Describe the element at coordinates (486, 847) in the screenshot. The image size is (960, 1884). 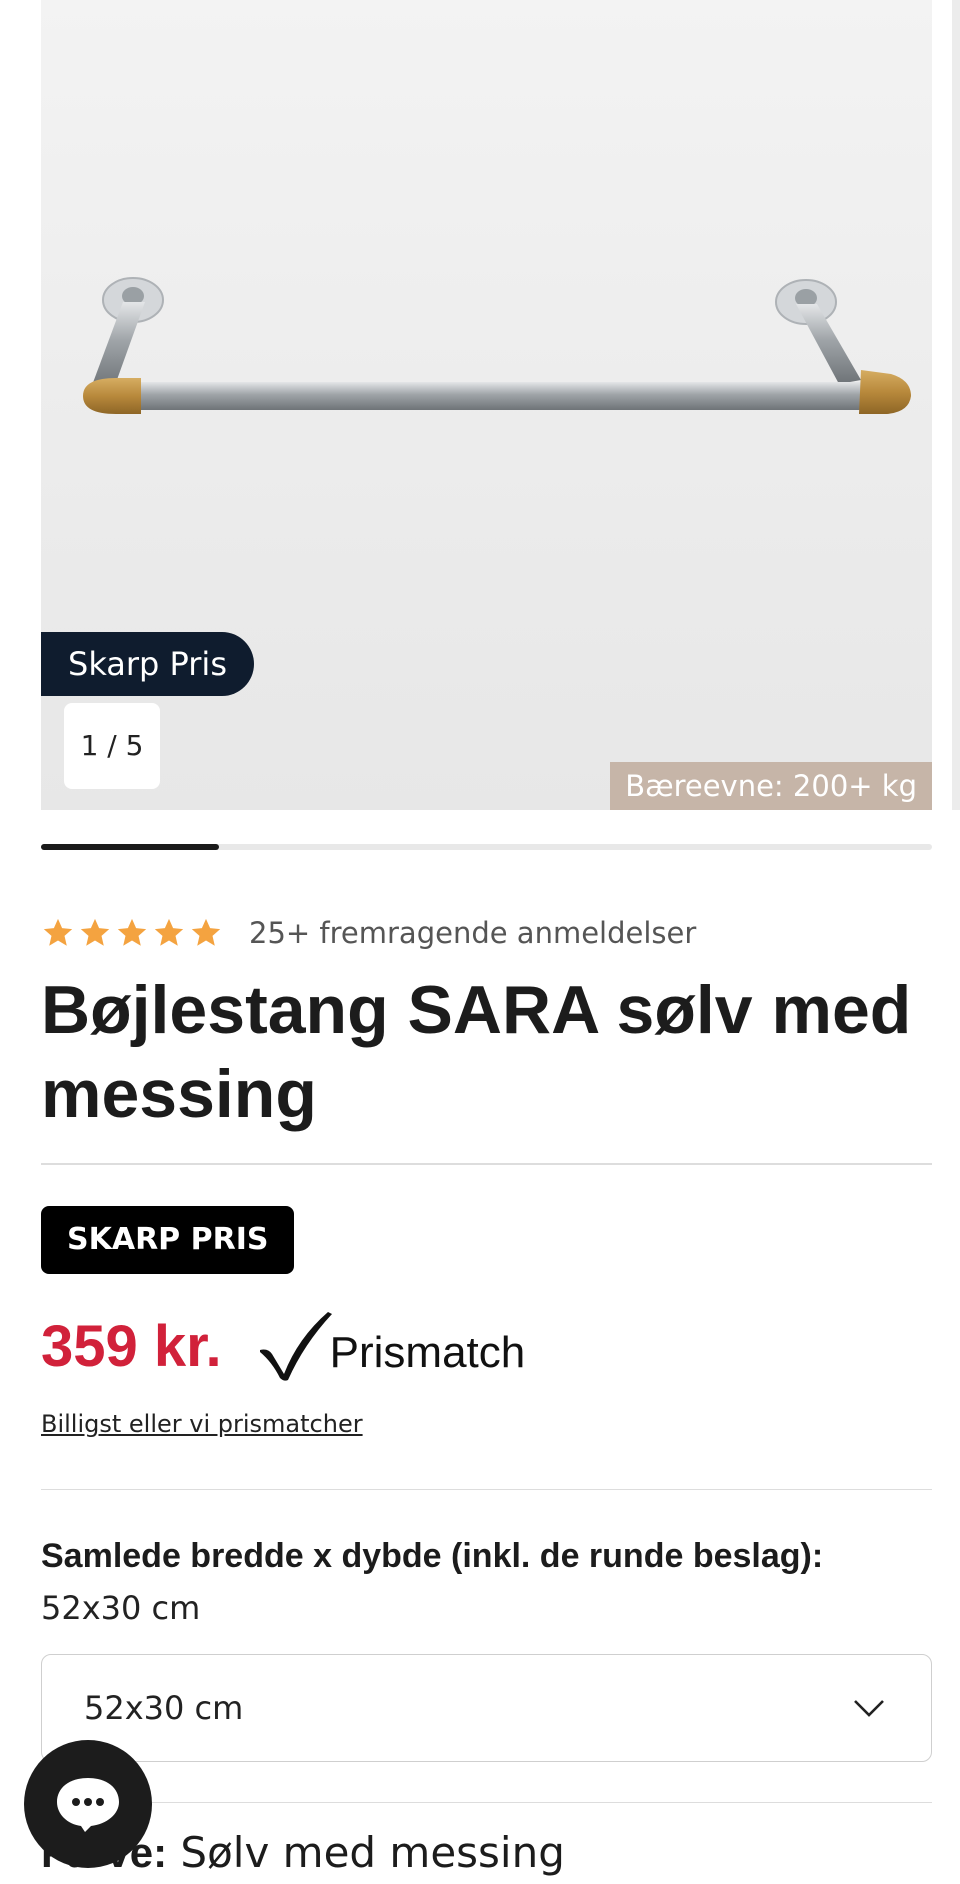
I see `gallery-progress-bar` at that location.